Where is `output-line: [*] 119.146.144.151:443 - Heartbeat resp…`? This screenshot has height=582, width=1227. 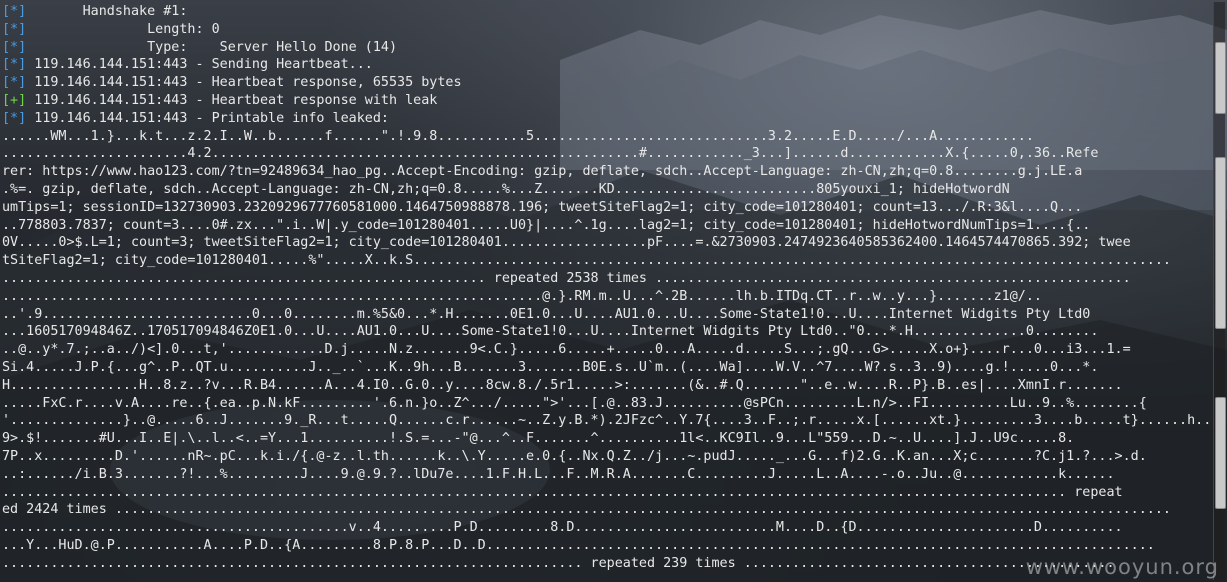
output-line: [*] 119.146.144.151:443 - Heartbeat resp… is located at coordinates (232, 83).